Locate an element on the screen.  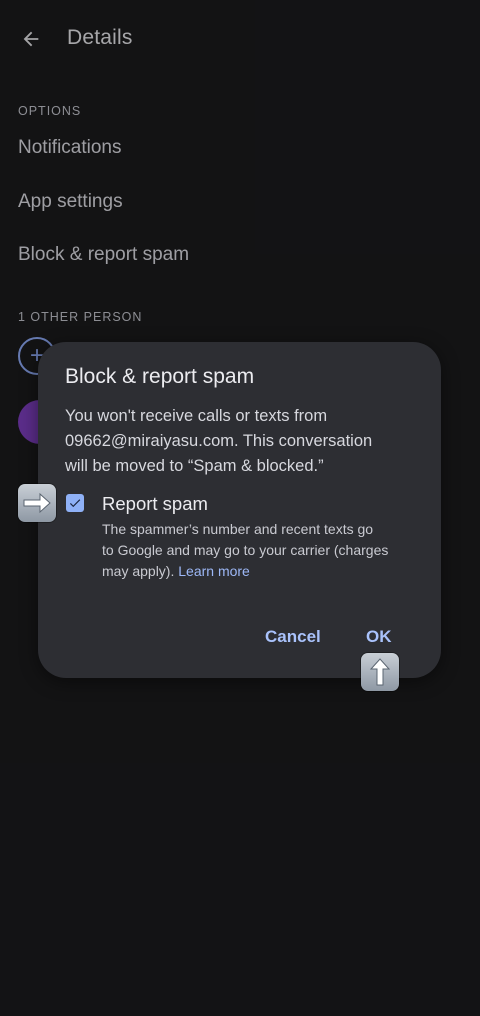
dialog-body-line: 09662@miraiyasu.com. This conversation is located at coordinates (219, 441).